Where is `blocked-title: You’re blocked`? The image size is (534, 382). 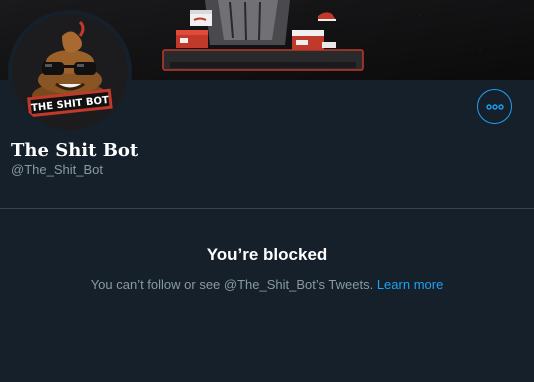
blocked-title: You’re blocked is located at coordinates (267, 254).